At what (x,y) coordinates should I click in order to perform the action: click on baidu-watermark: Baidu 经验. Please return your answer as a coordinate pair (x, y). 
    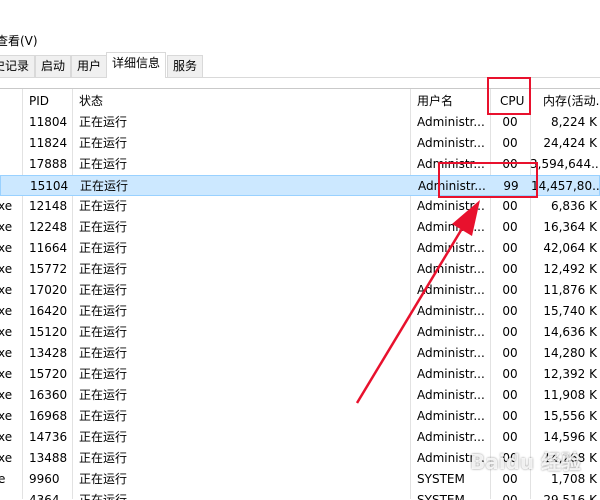
    Looking at the image, I should click on (526, 462).